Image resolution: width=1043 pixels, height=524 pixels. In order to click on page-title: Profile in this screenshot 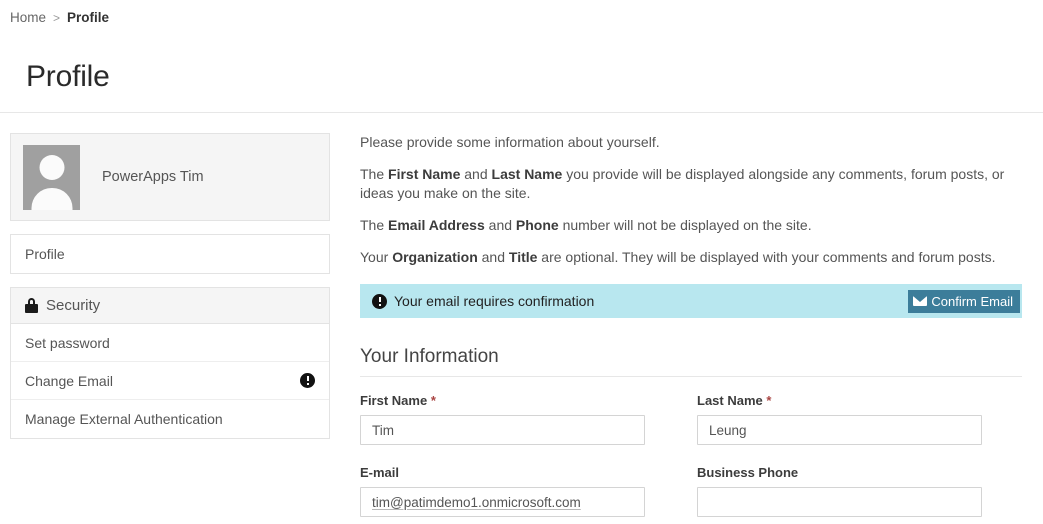, I will do `click(68, 76)`.